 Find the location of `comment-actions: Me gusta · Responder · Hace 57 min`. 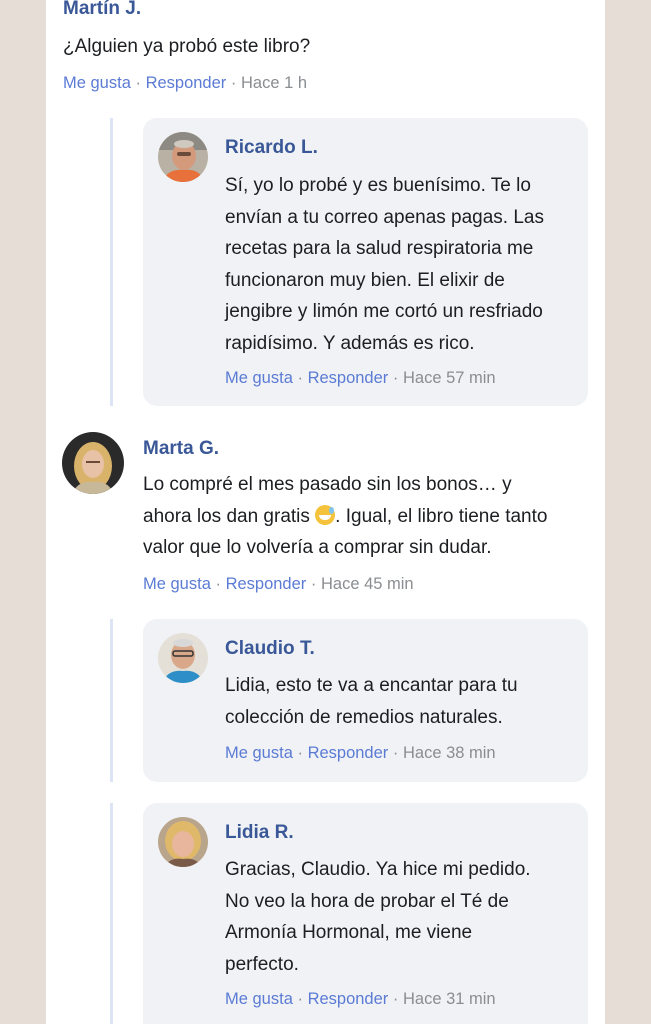

comment-actions: Me gusta · Responder · Hace 57 min is located at coordinates (360, 378).